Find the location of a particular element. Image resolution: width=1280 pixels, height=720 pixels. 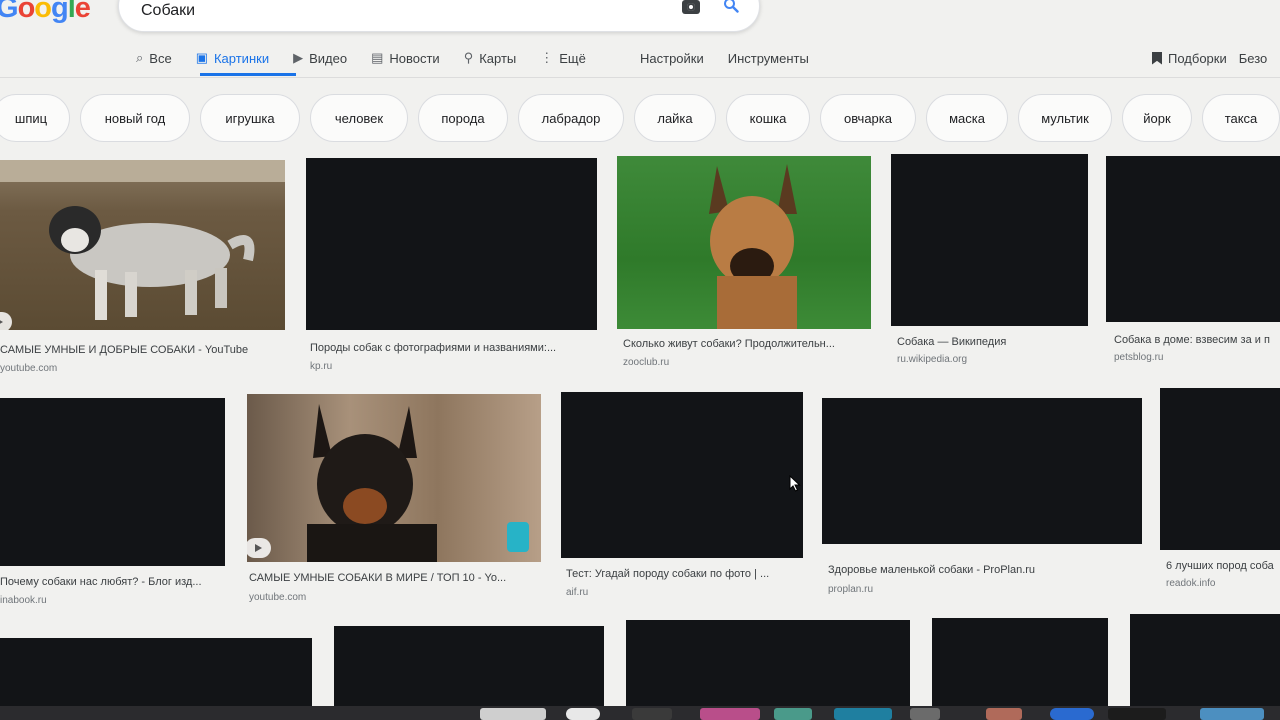

tab-images: ▣ Картинки is located at coordinates (232, 58).